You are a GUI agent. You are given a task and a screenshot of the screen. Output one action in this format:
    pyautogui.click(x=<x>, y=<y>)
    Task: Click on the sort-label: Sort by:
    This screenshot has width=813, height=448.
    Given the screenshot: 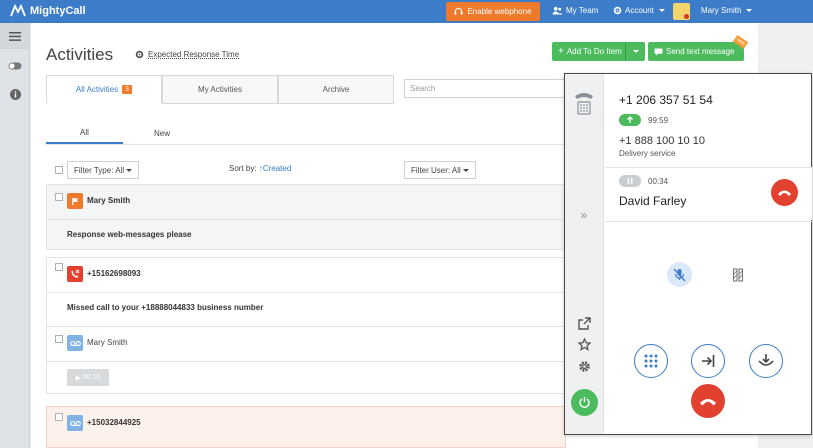 What is the action you would take?
    pyautogui.click(x=243, y=168)
    